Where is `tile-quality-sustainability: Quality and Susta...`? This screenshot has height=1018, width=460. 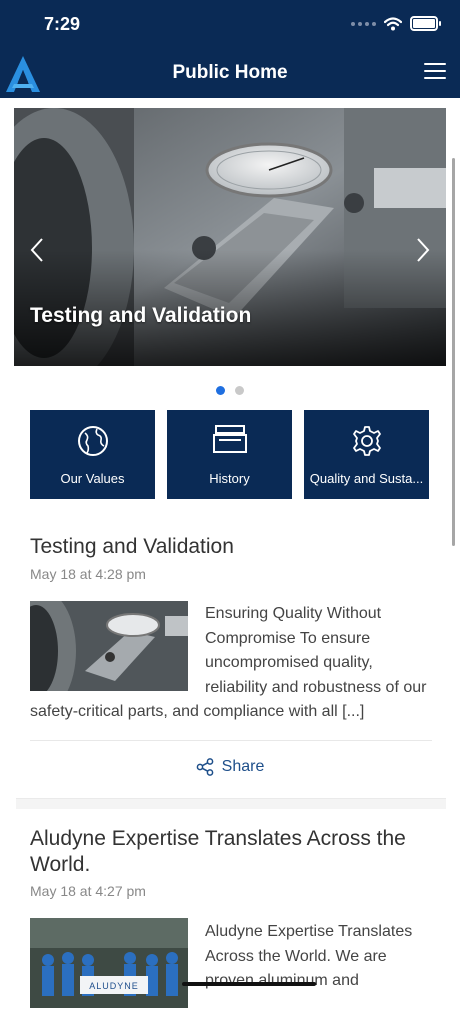 tile-quality-sustainability: Quality and Susta... is located at coordinates (366, 454).